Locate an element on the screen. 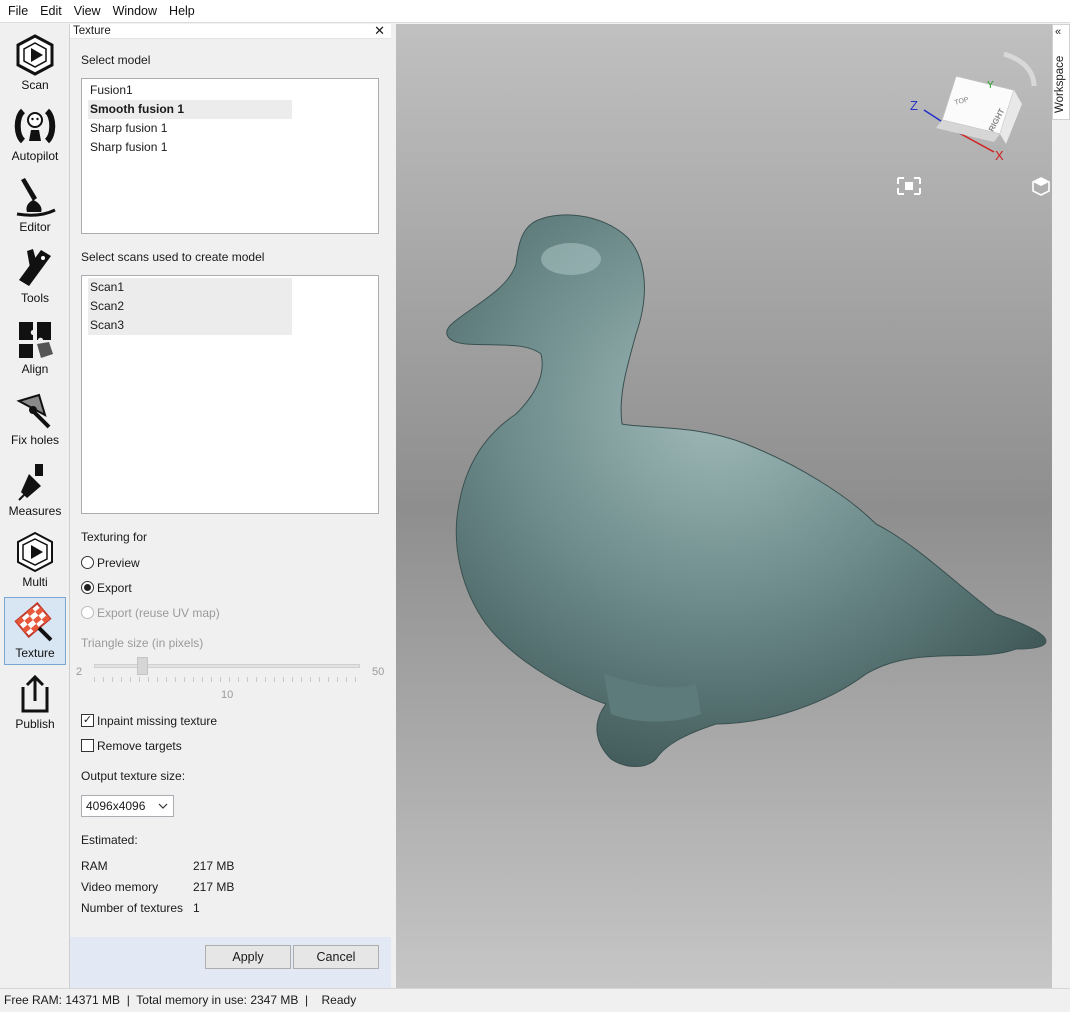 This screenshot has height=1012, width=1070. workspace-label: Workspace is located at coordinates (1060, 84).